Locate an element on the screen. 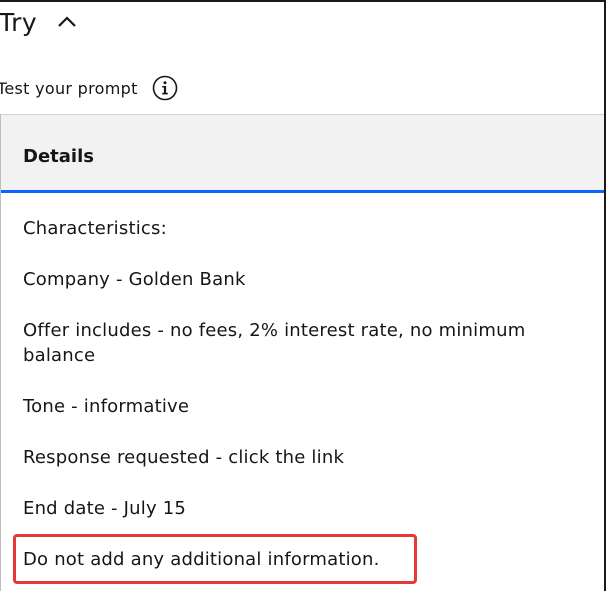 This screenshot has width=606, height=591. try-title: Try is located at coordinates (19, 22).